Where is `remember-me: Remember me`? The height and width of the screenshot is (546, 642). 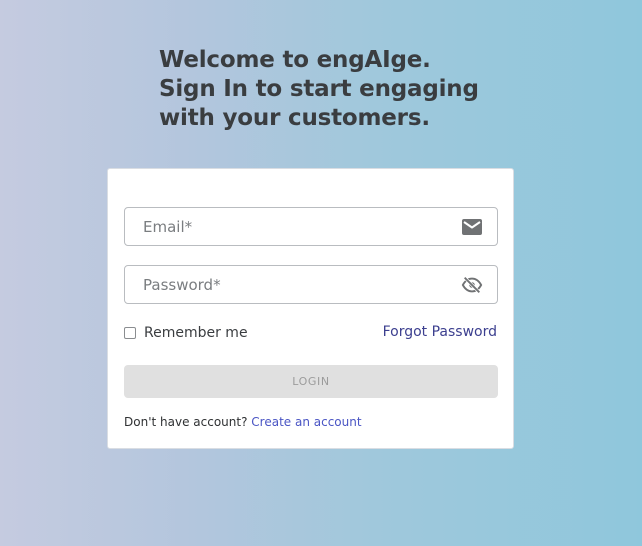 remember-me: Remember me is located at coordinates (186, 333).